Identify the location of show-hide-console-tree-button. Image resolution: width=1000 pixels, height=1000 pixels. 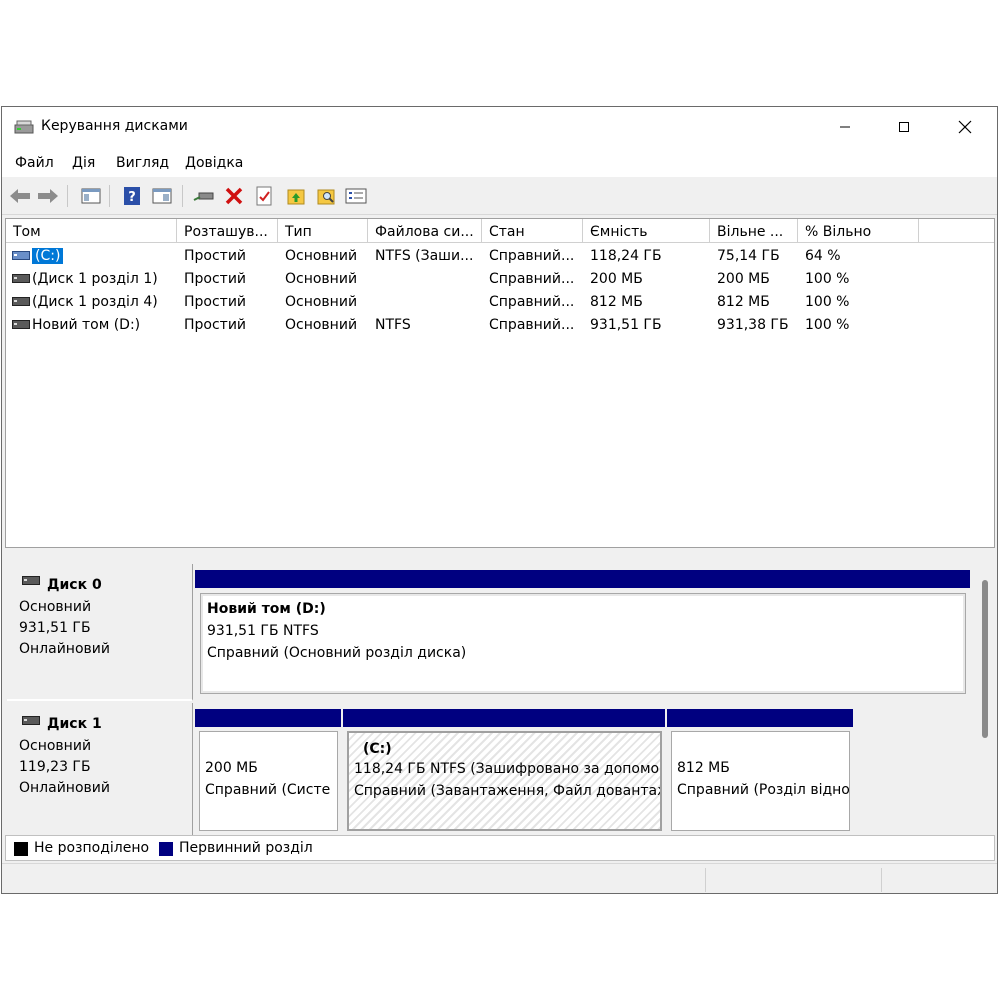
(91, 196).